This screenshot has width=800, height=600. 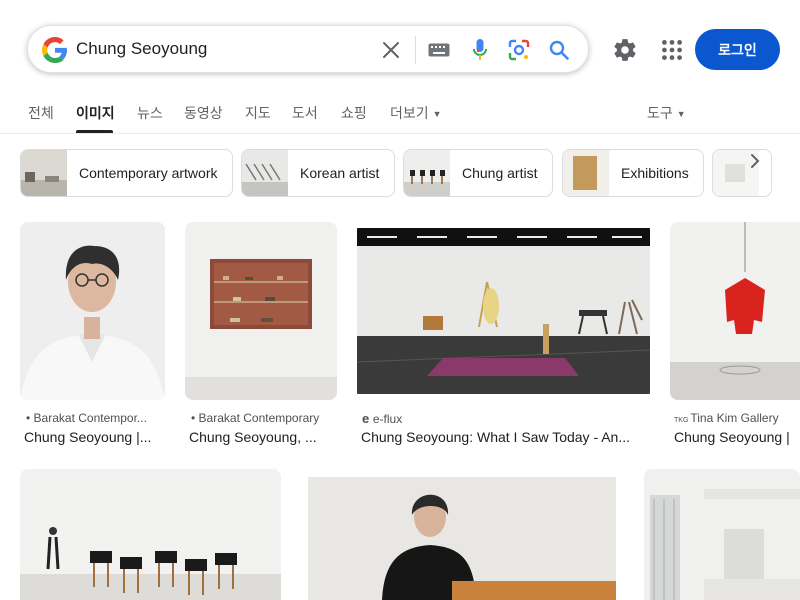 What do you see at coordinates (732, 437) in the screenshot?
I see `result-title: Chung Seoyoung |` at bounding box center [732, 437].